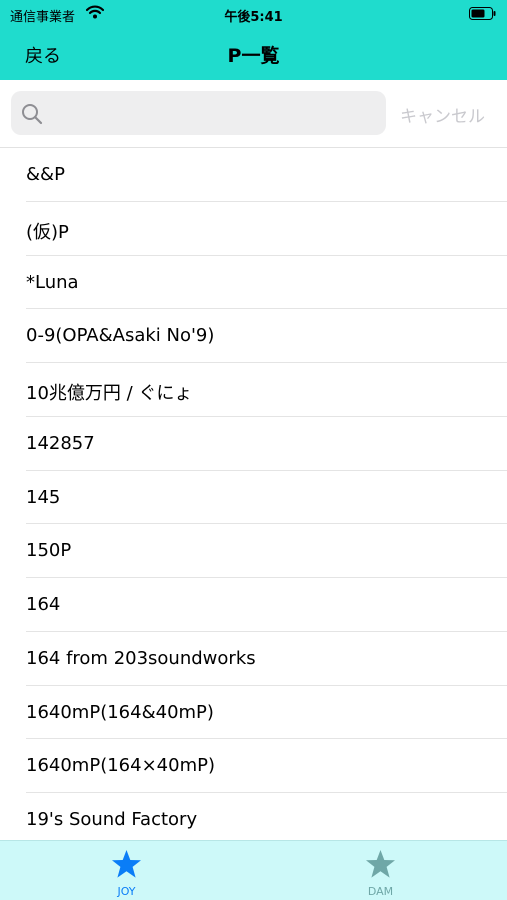  Describe the element at coordinates (266, 444) in the screenshot. I see `list-item: 142857` at that location.